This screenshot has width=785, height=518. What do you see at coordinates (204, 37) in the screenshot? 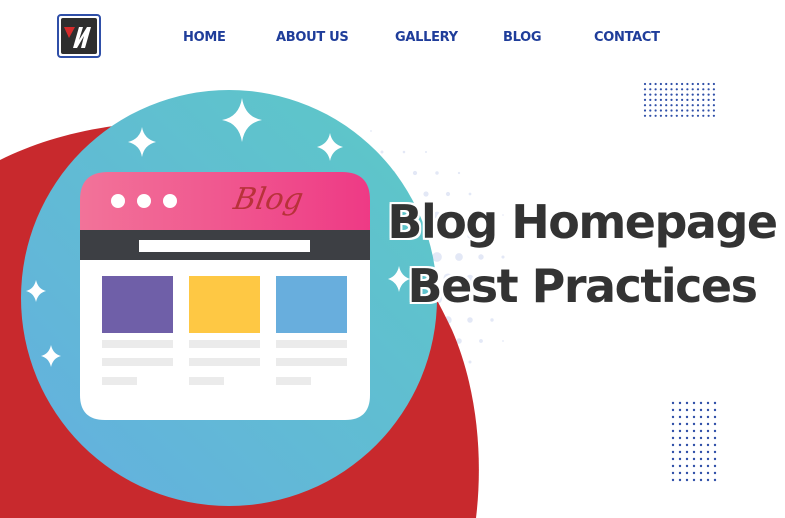
I see `nav-item-home: HOME` at bounding box center [204, 37].